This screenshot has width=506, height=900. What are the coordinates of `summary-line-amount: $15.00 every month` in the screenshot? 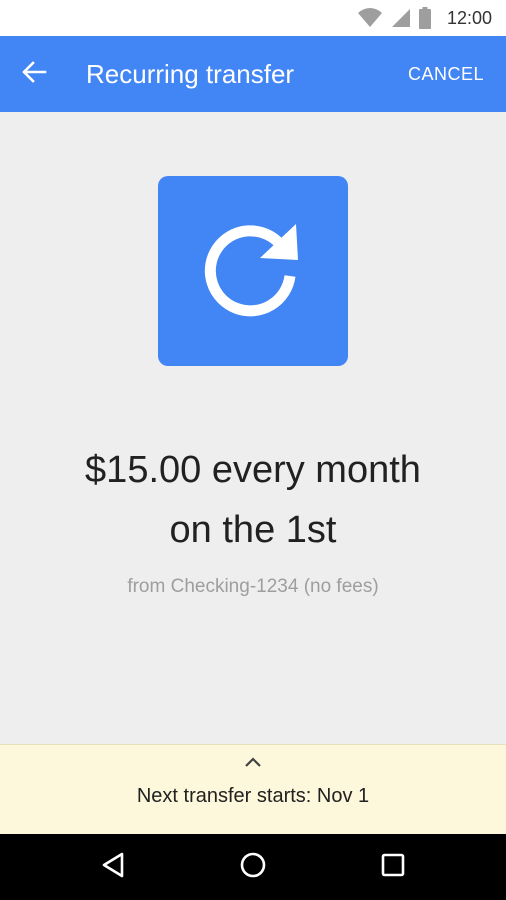 It's located at (253, 470).